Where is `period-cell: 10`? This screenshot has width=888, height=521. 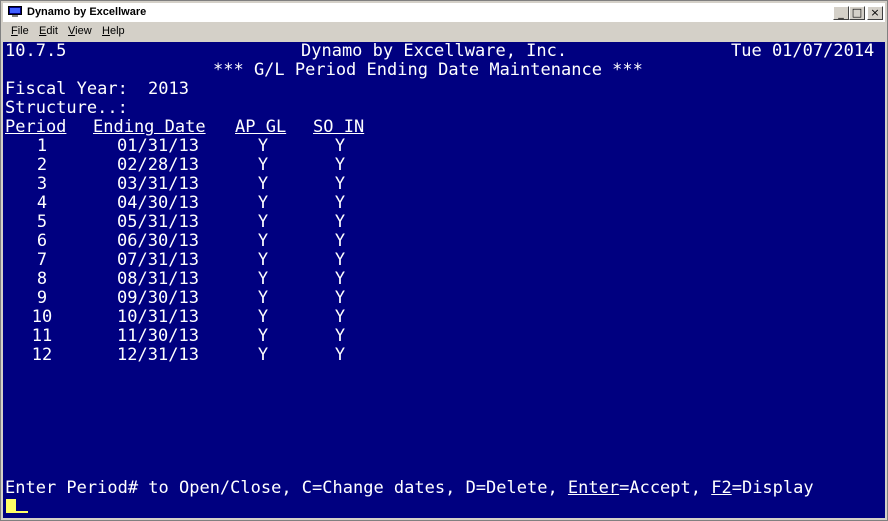
period-cell: 10 is located at coordinates (42, 317).